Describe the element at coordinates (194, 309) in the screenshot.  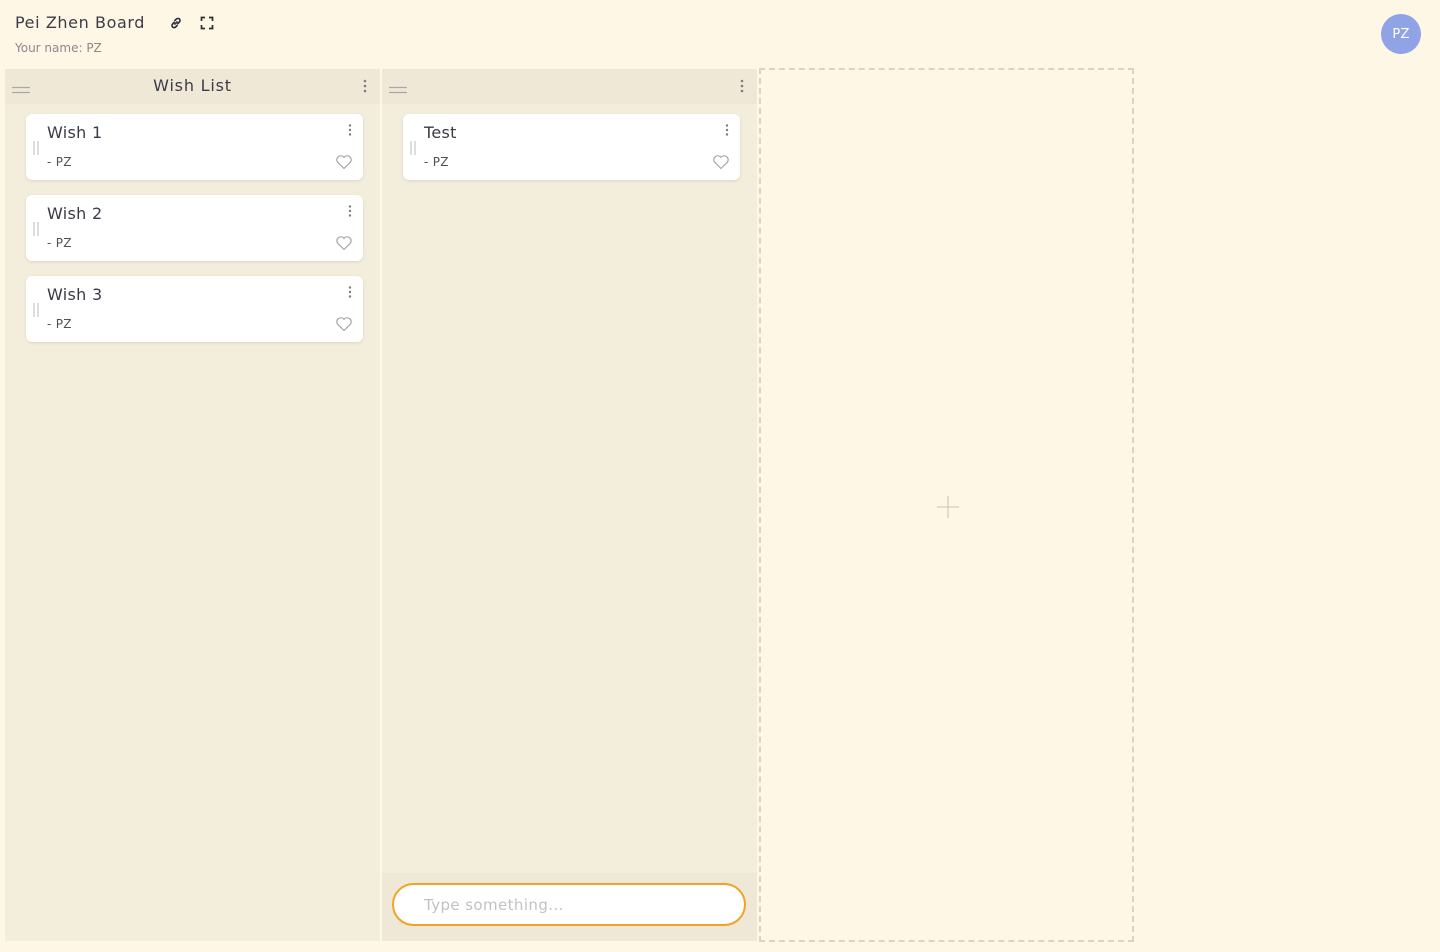
I see `card: Wish 3 - PZ` at that location.